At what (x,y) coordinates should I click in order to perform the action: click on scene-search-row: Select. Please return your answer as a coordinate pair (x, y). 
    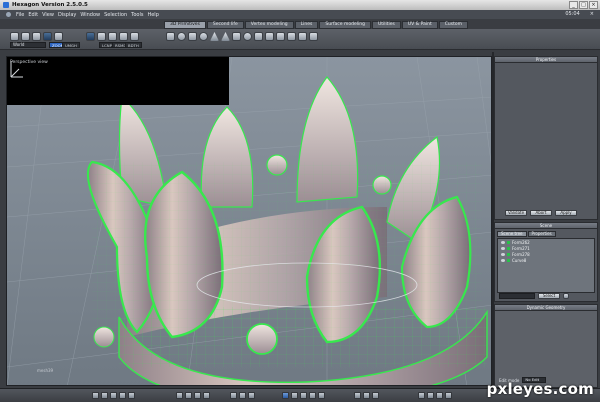
    Looking at the image, I should click on (534, 296).